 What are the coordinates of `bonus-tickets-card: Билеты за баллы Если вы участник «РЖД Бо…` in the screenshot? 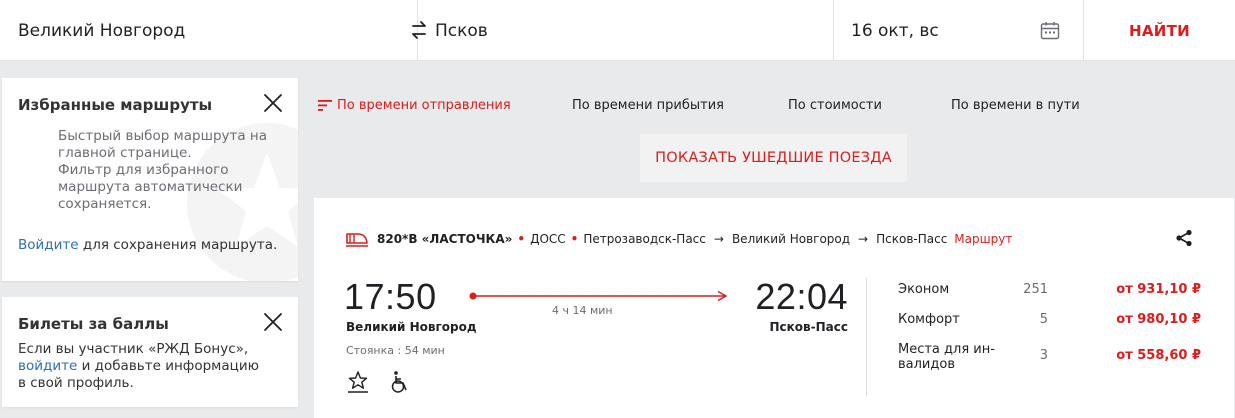 It's located at (150, 352).